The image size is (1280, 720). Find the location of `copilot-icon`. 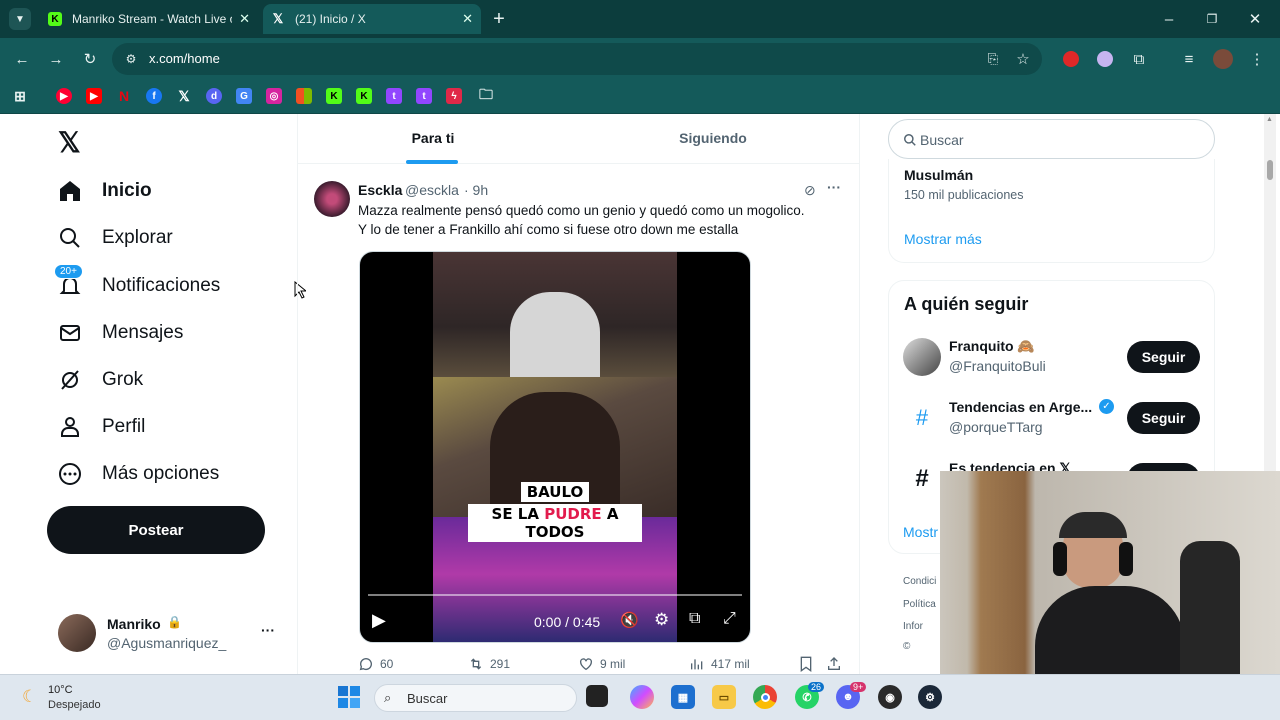

copilot-icon is located at coordinates (642, 697).